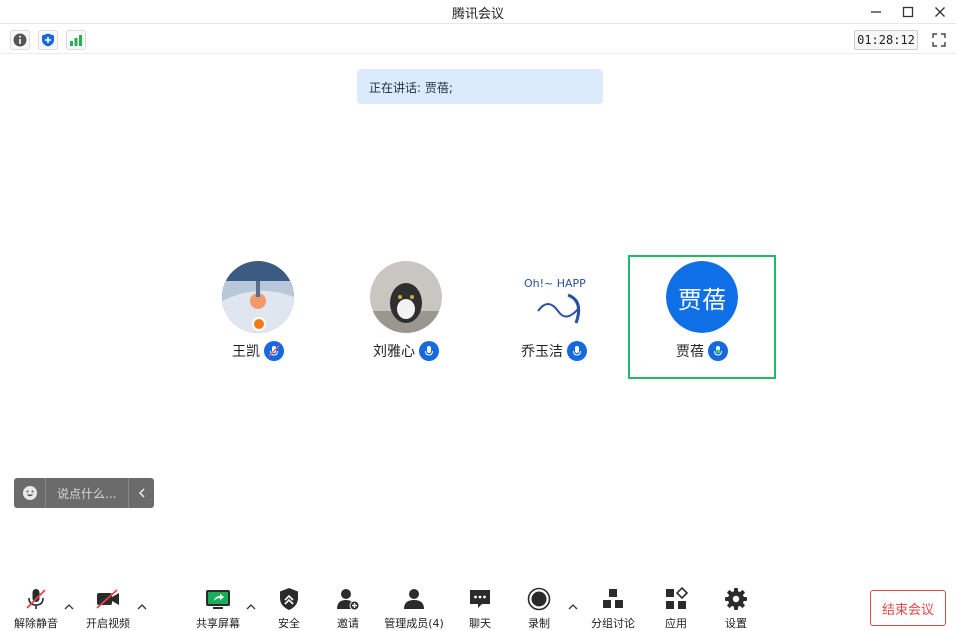  What do you see at coordinates (736, 599) in the screenshot?
I see `gear-icon` at bounding box center [736, 599].